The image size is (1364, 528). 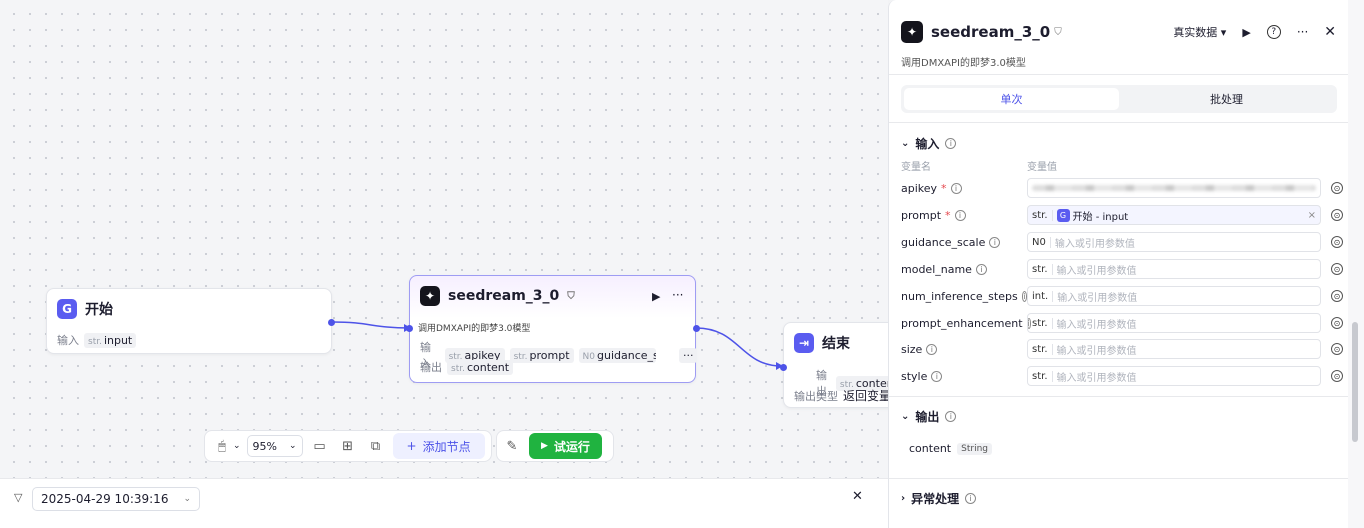 I want to click on error-section-title: 异常处理, so click(x=935, y=499).